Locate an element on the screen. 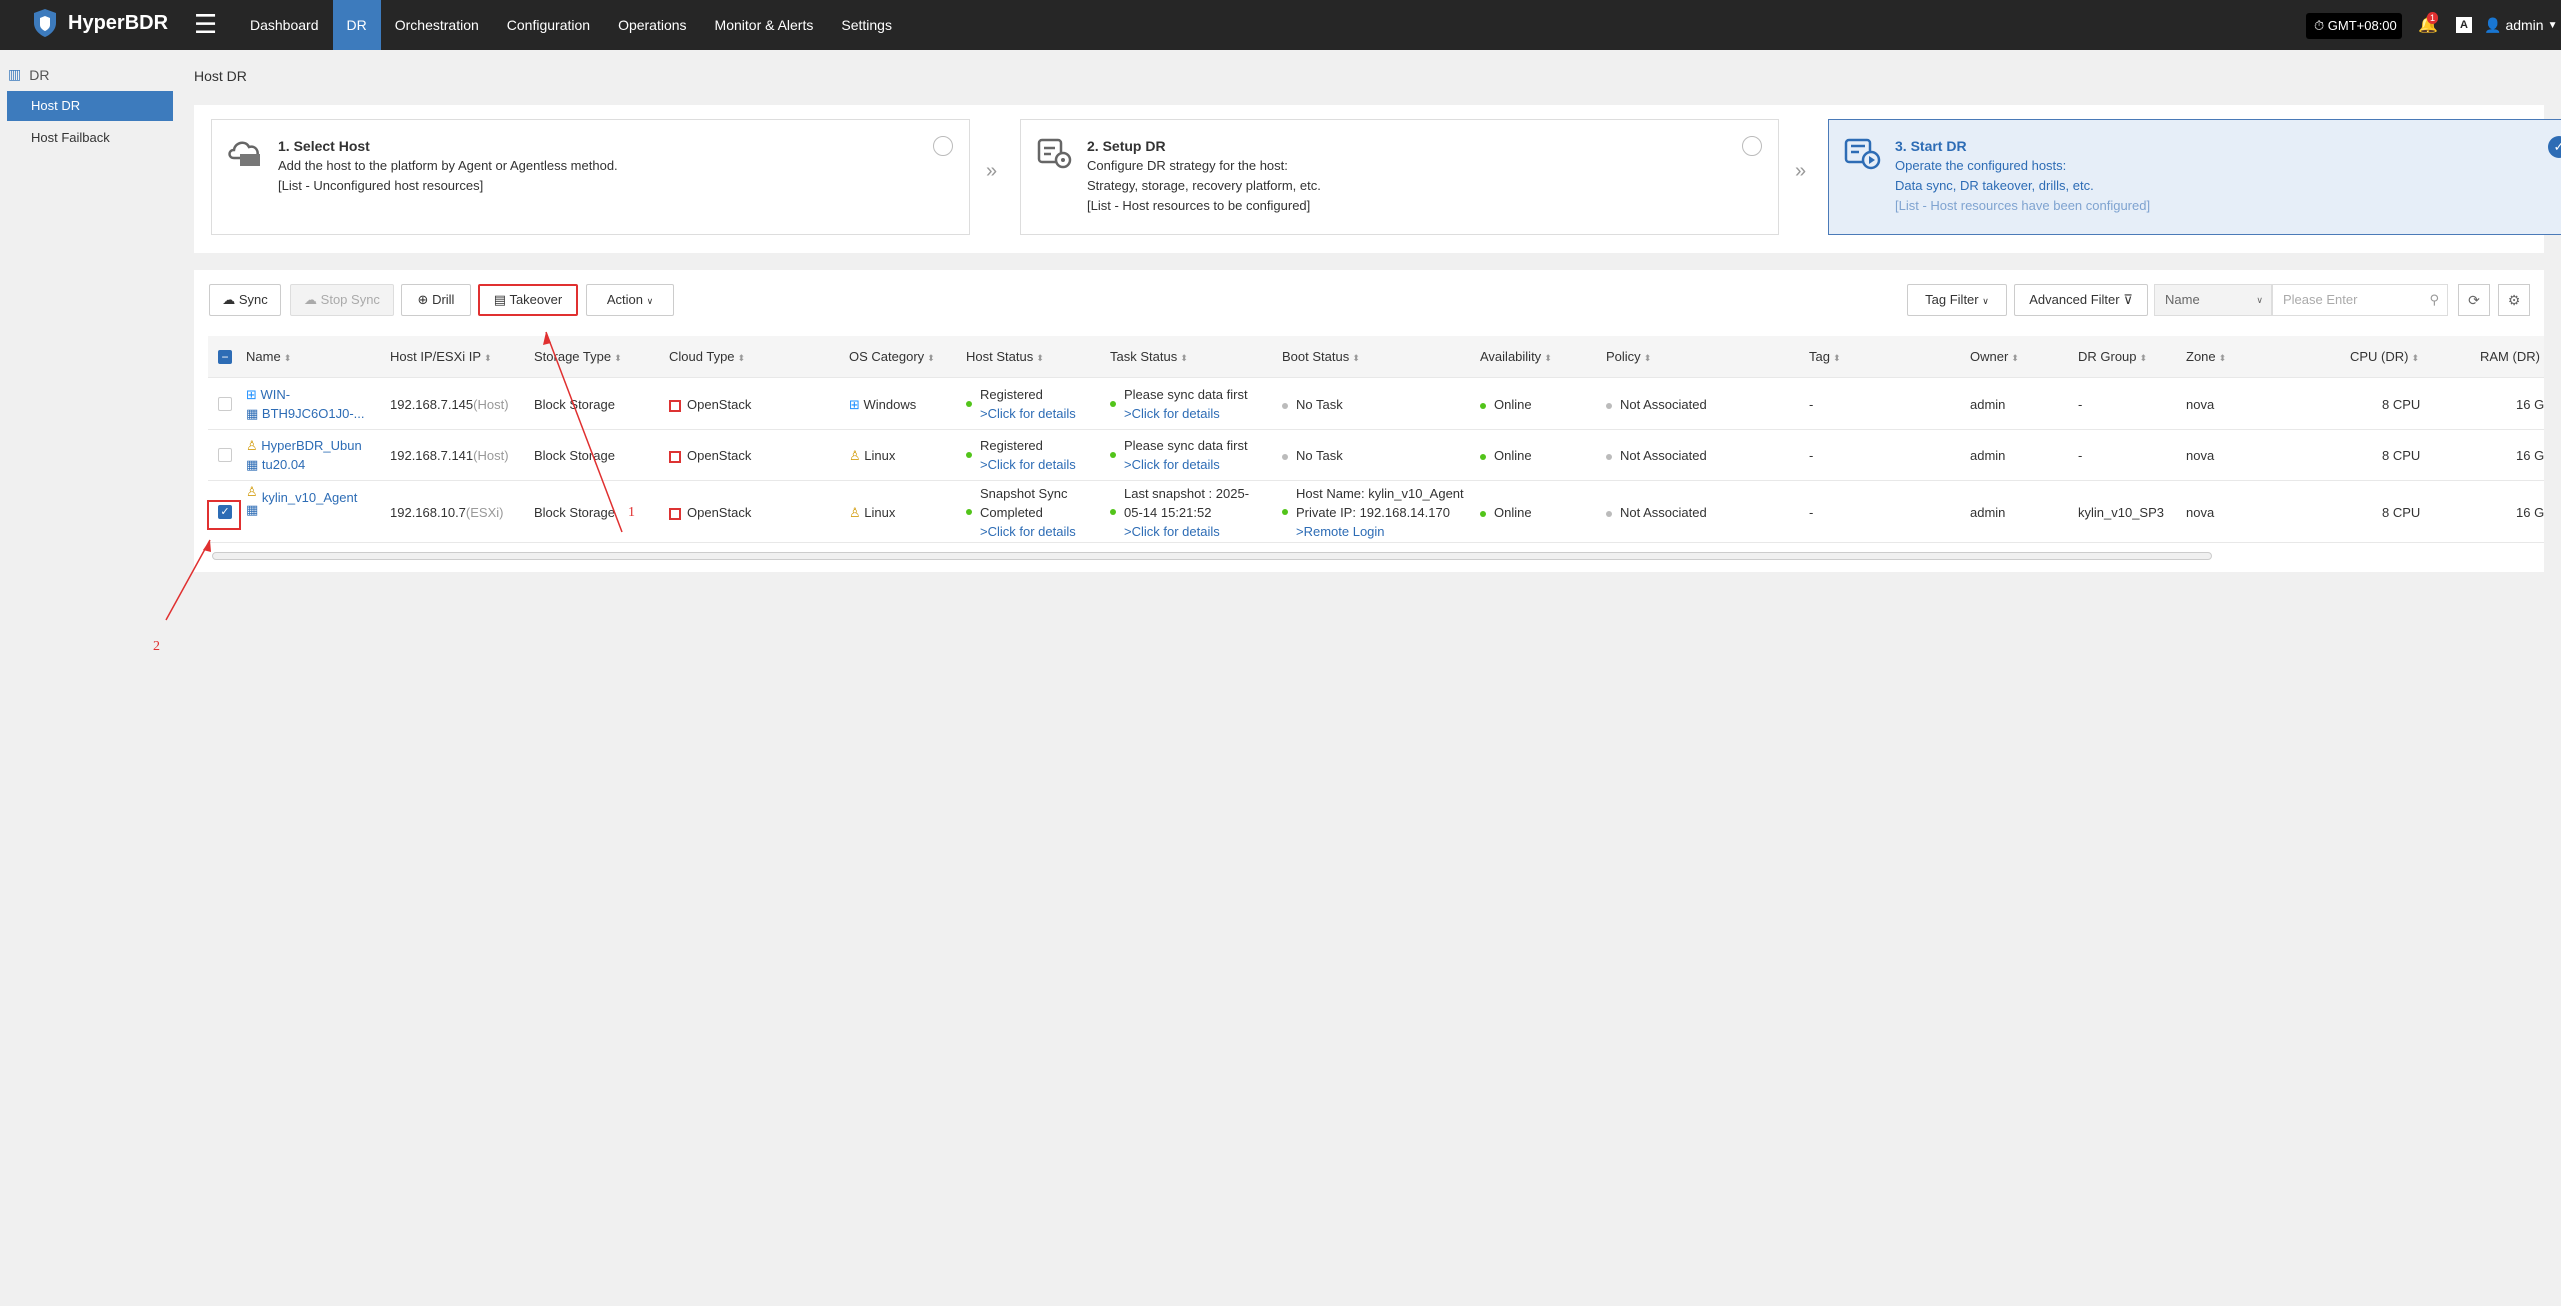 The width and height of the screenshot is (2561, 1306). col-label: Policy is located at coordinates (1623, 356).